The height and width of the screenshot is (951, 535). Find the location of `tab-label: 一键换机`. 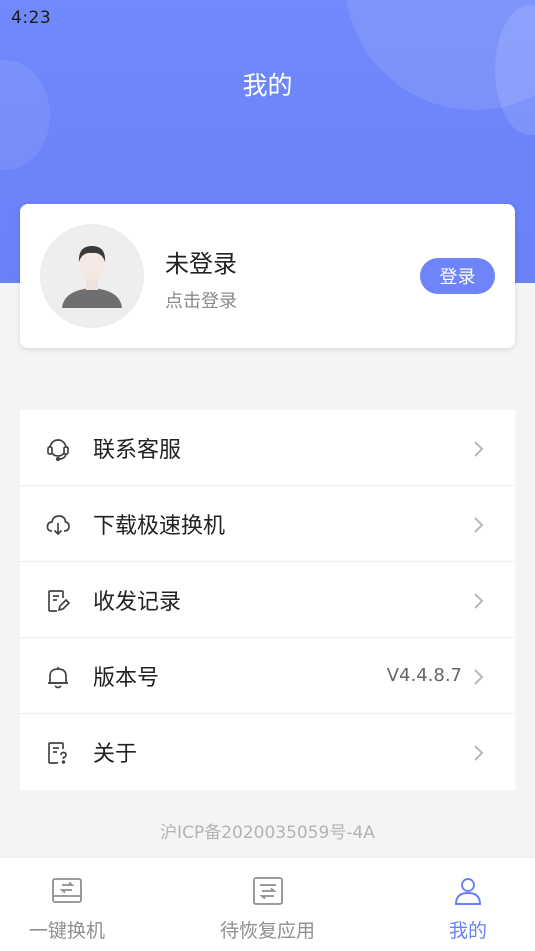

tab-label: 一键换机 is located at coordinates (66, 931).